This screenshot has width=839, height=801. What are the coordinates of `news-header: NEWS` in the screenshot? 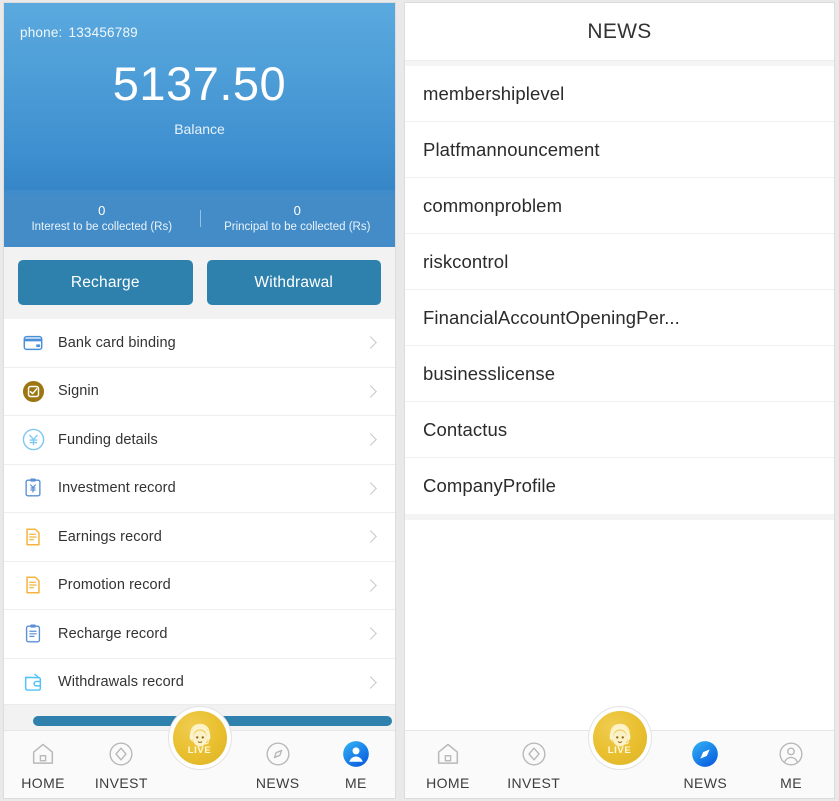 It's located at (619, 32).